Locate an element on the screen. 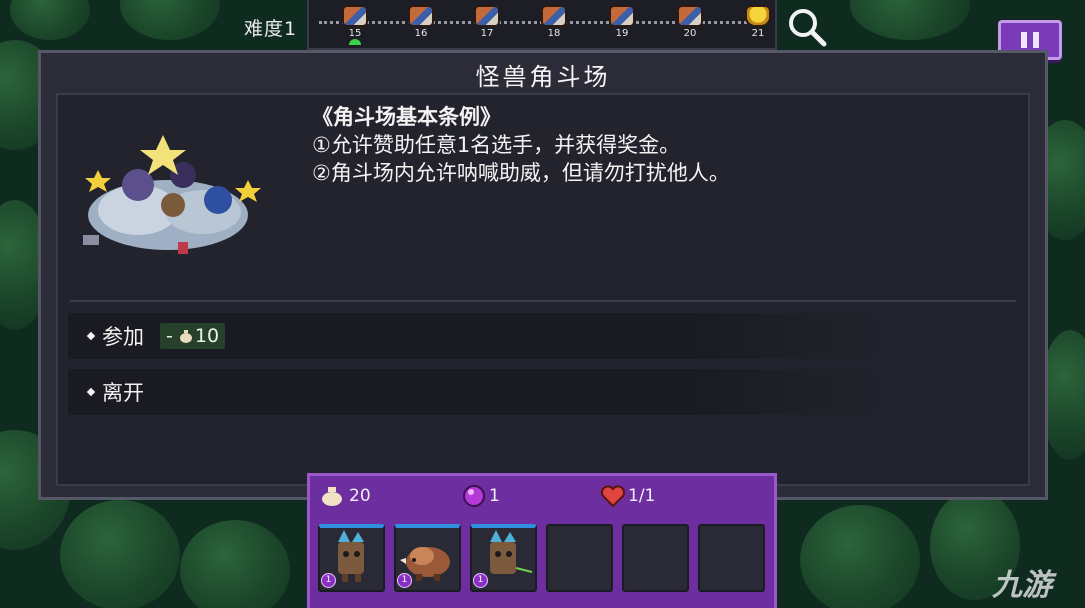 The image size is (1085, 608). heart-stat: 1/1 is located at coordinates (627, 496).